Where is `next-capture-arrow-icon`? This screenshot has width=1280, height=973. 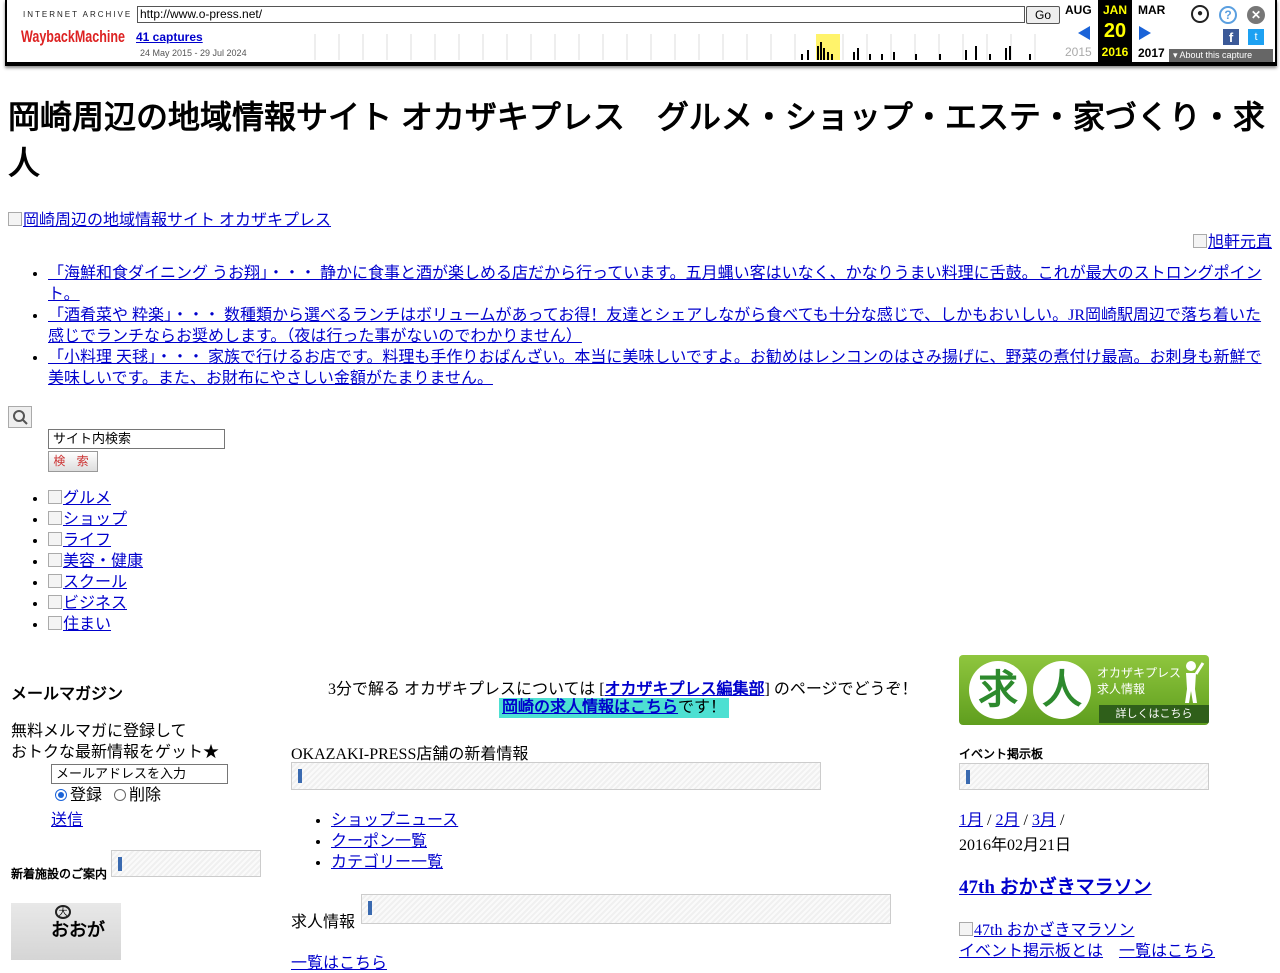 next-capture-arrow-icon is located at coordinates (1145, 33).